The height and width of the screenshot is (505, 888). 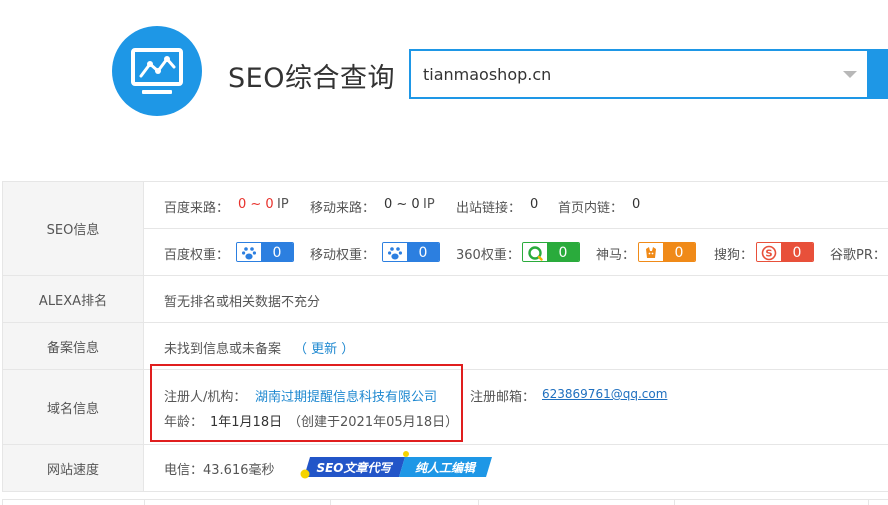 I want to click on mobile-traffic-unit: IP, so click(x=429, y=204).